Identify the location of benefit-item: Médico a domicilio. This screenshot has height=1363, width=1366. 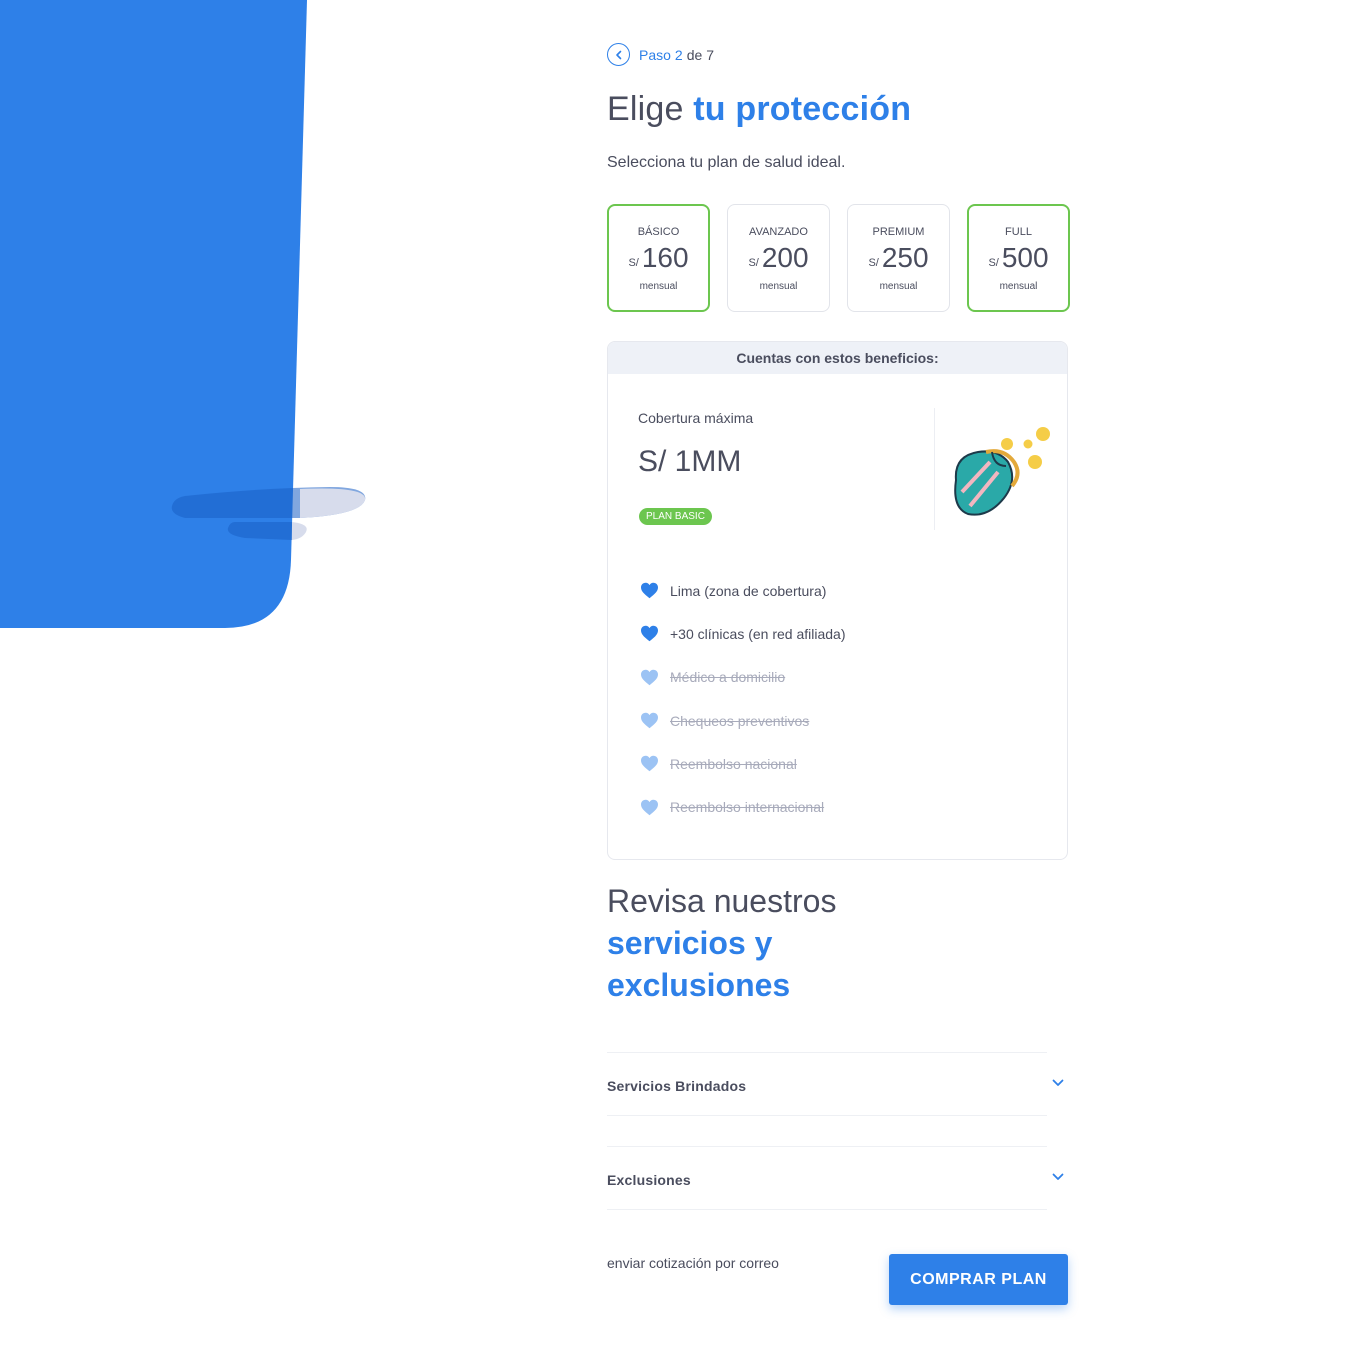
(743, 677).